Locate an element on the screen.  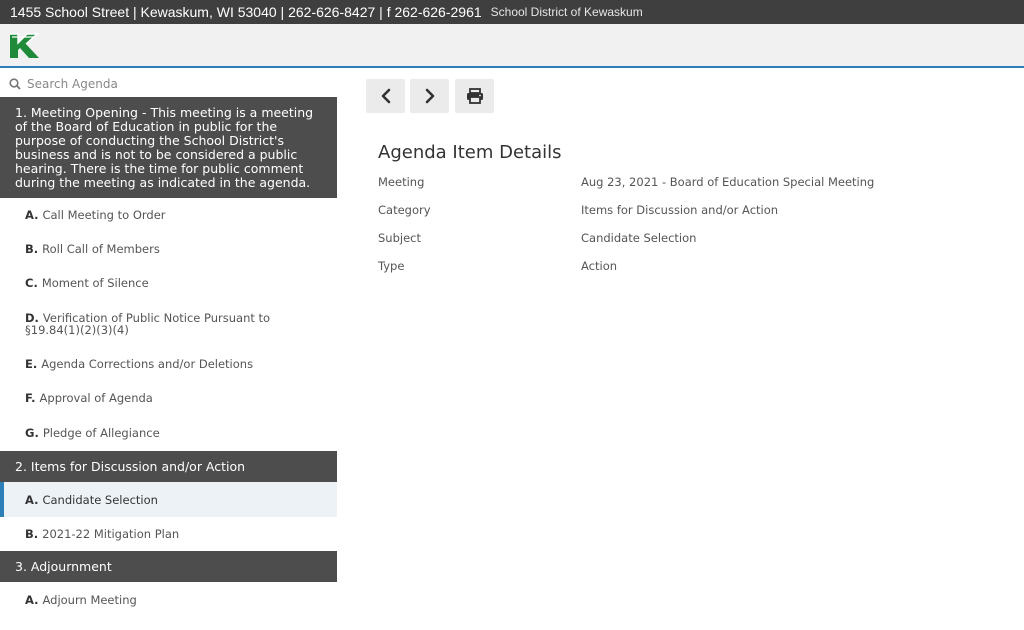
detail-label: Type is located at coordinates (391, 266).